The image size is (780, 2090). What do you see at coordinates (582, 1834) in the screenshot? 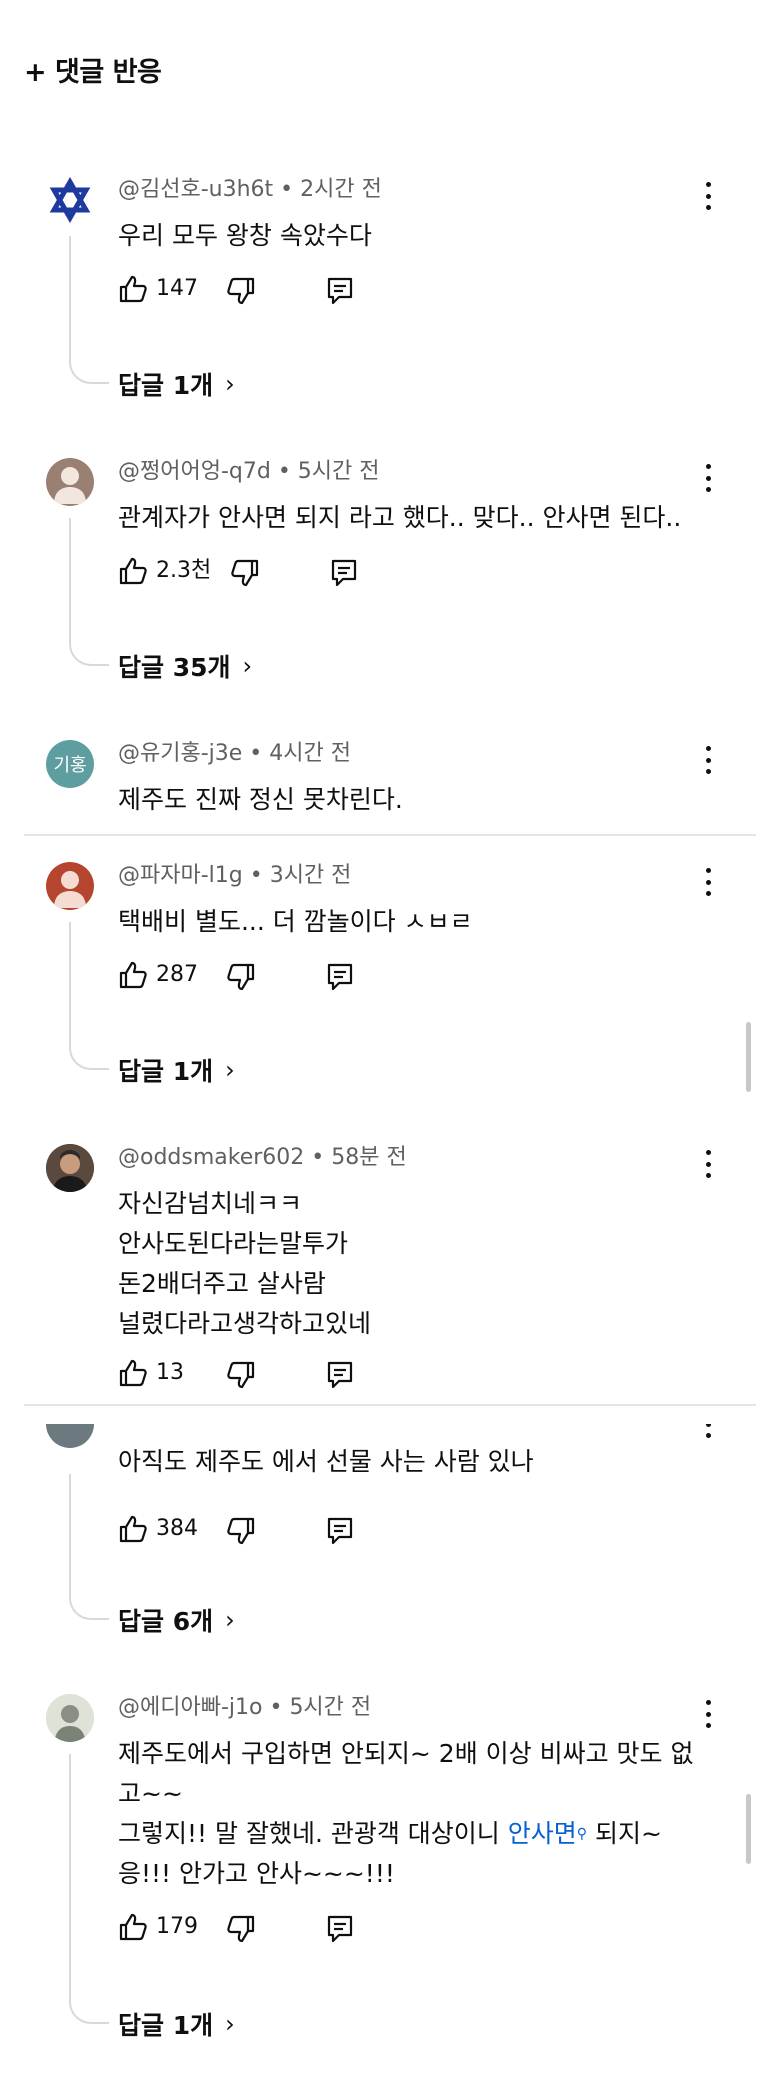
I see `search-icon: ⚲` at bounding box center [582, 1834].